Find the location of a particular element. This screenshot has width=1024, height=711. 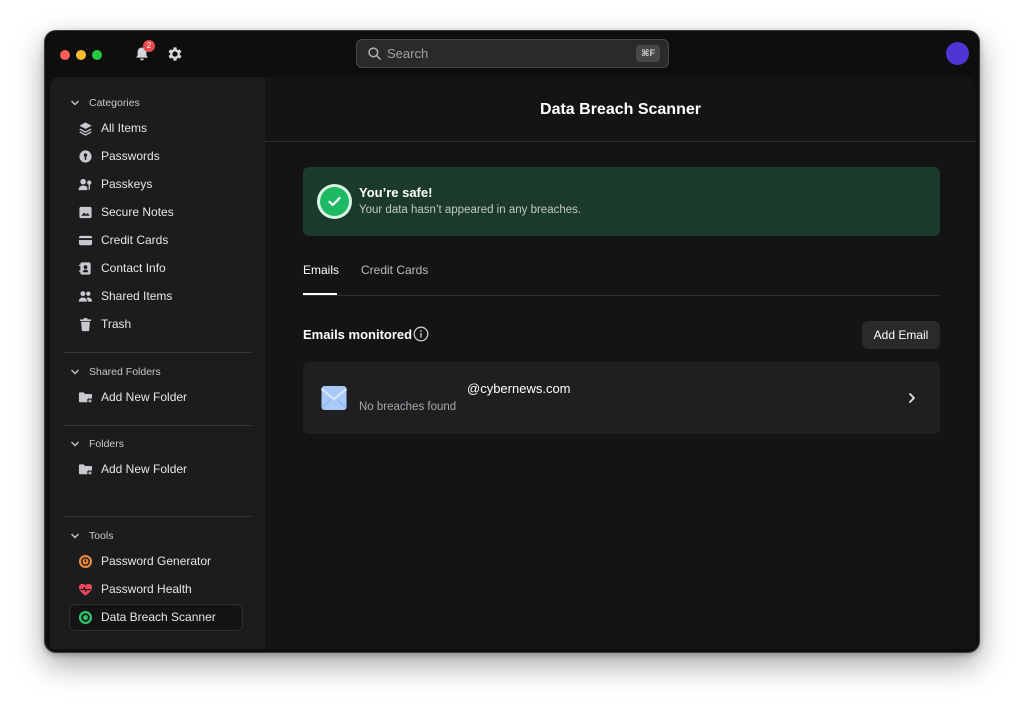

sidebar-item-label: Secure Notes is located at coordinates (137, 212).